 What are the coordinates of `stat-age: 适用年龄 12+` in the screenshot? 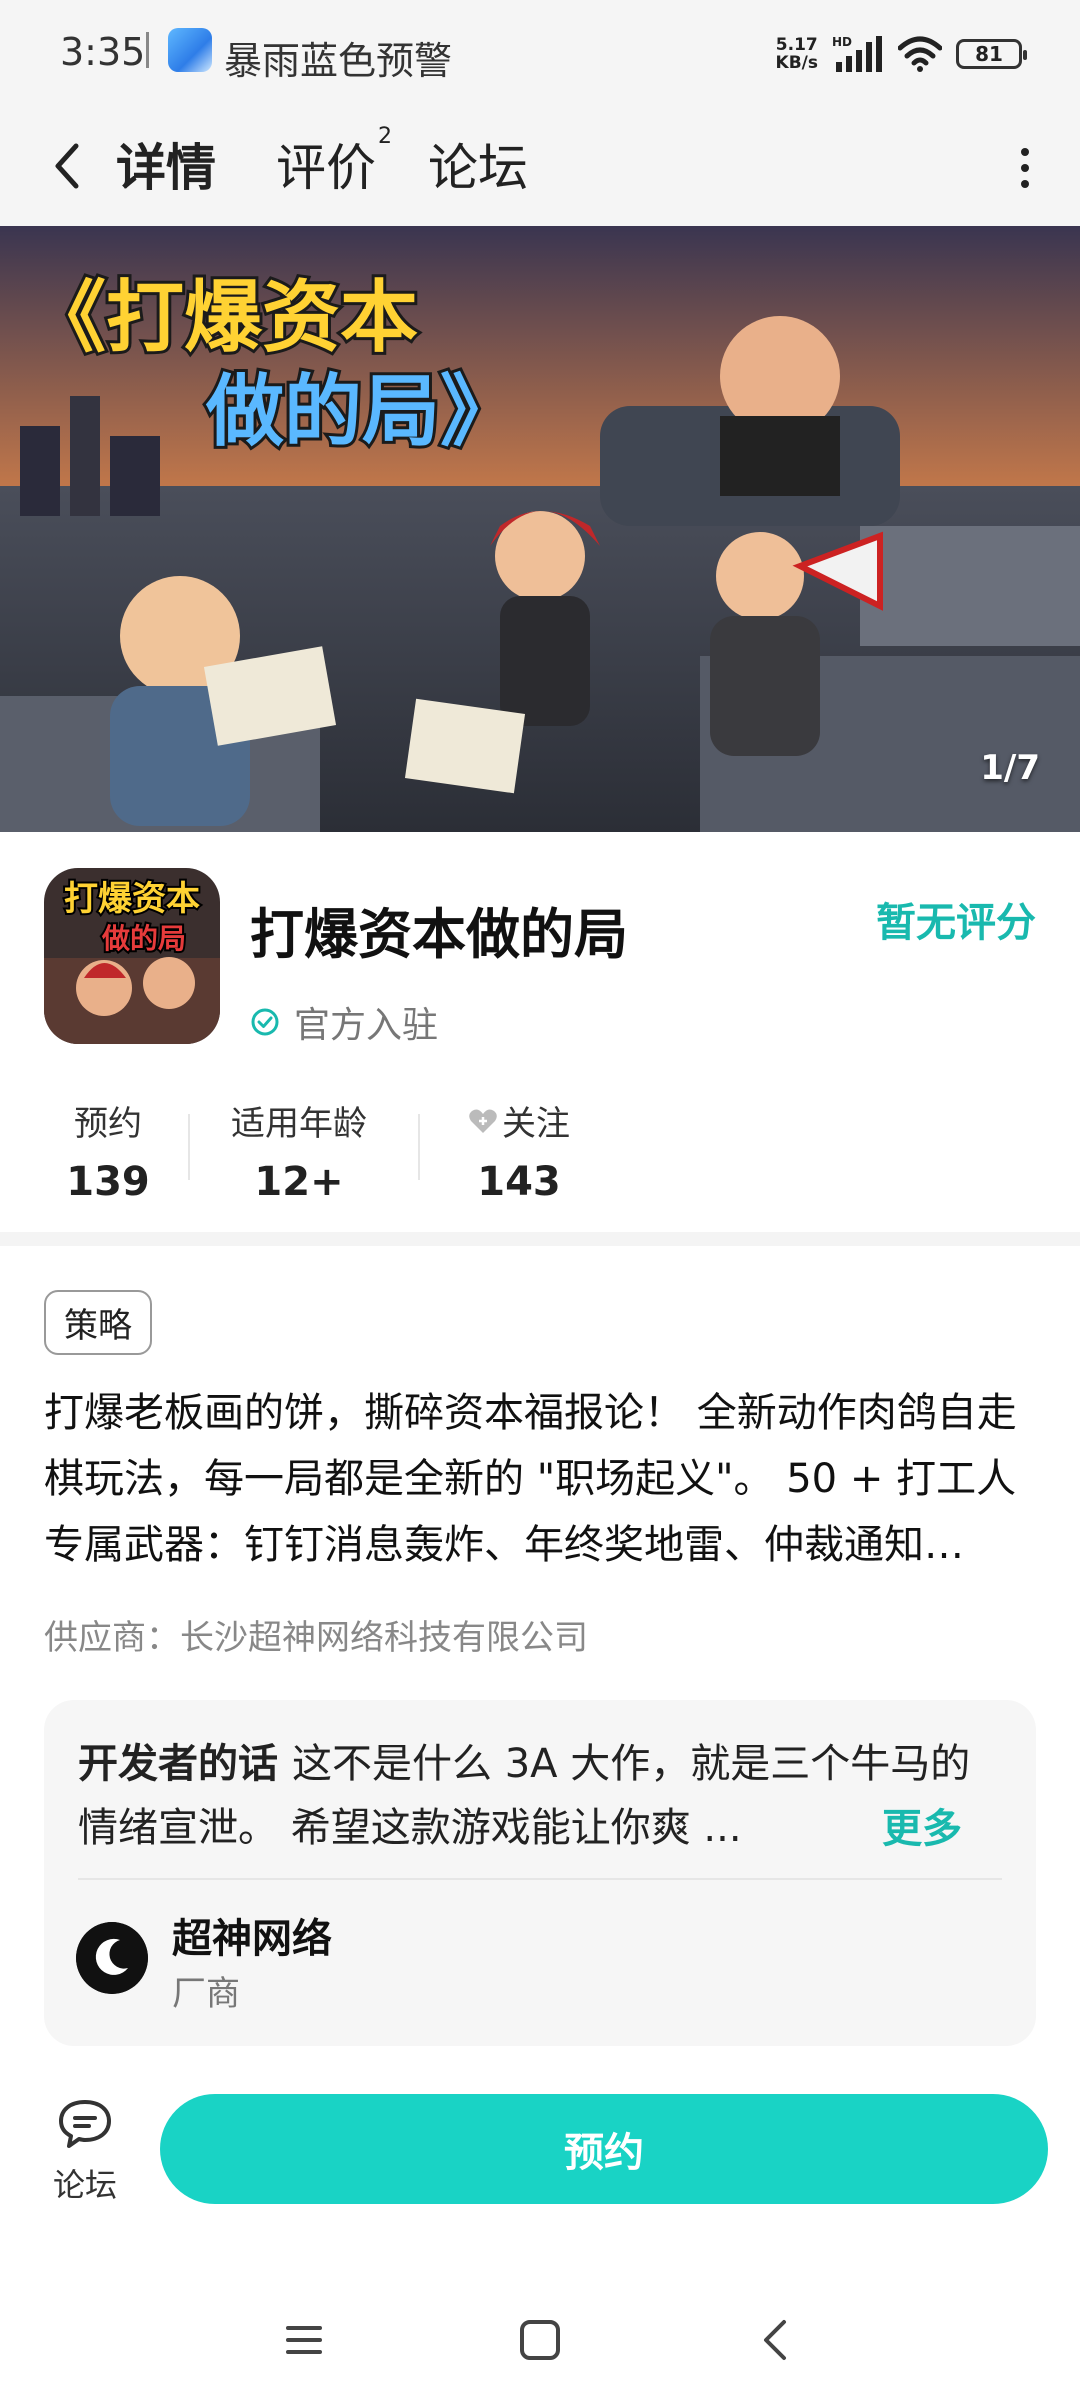 It's located at (299, 1150).